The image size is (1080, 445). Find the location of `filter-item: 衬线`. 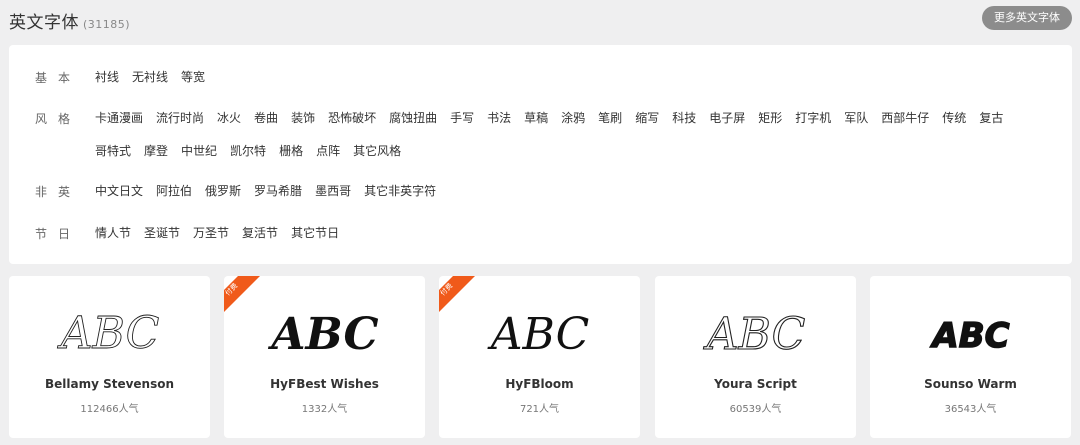

filter-item: 衬线 is located at coordinates (107, 77).